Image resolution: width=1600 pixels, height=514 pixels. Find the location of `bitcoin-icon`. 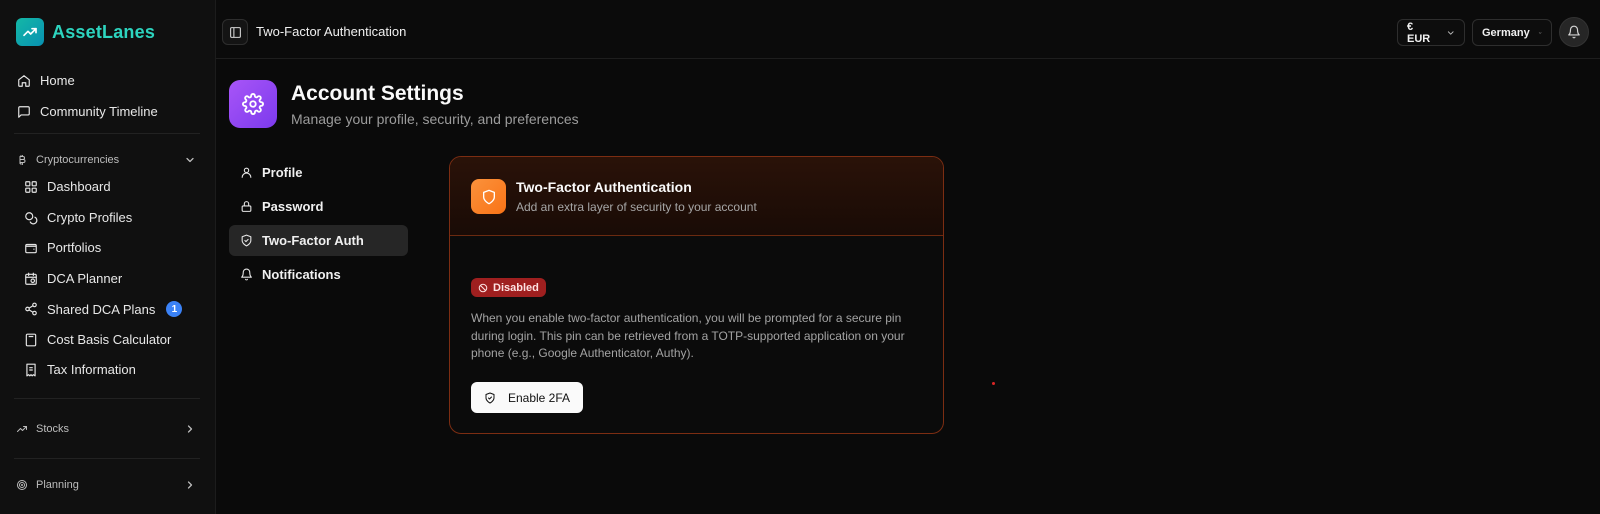

bitcoin-icon is located at coordinates (22, 160).